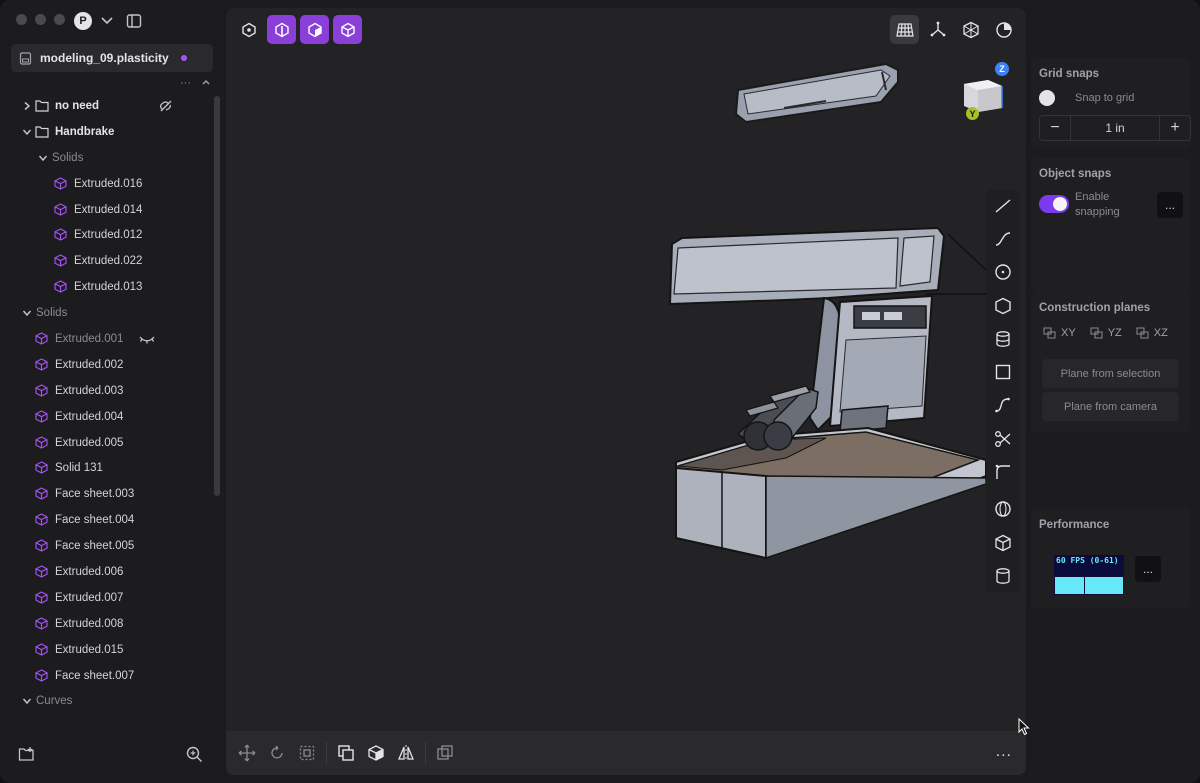 The image size is (1200, 783). Describe the element at coordinates (217, 296) in the screenshot. I see `outliner-scrollbar` at that location.